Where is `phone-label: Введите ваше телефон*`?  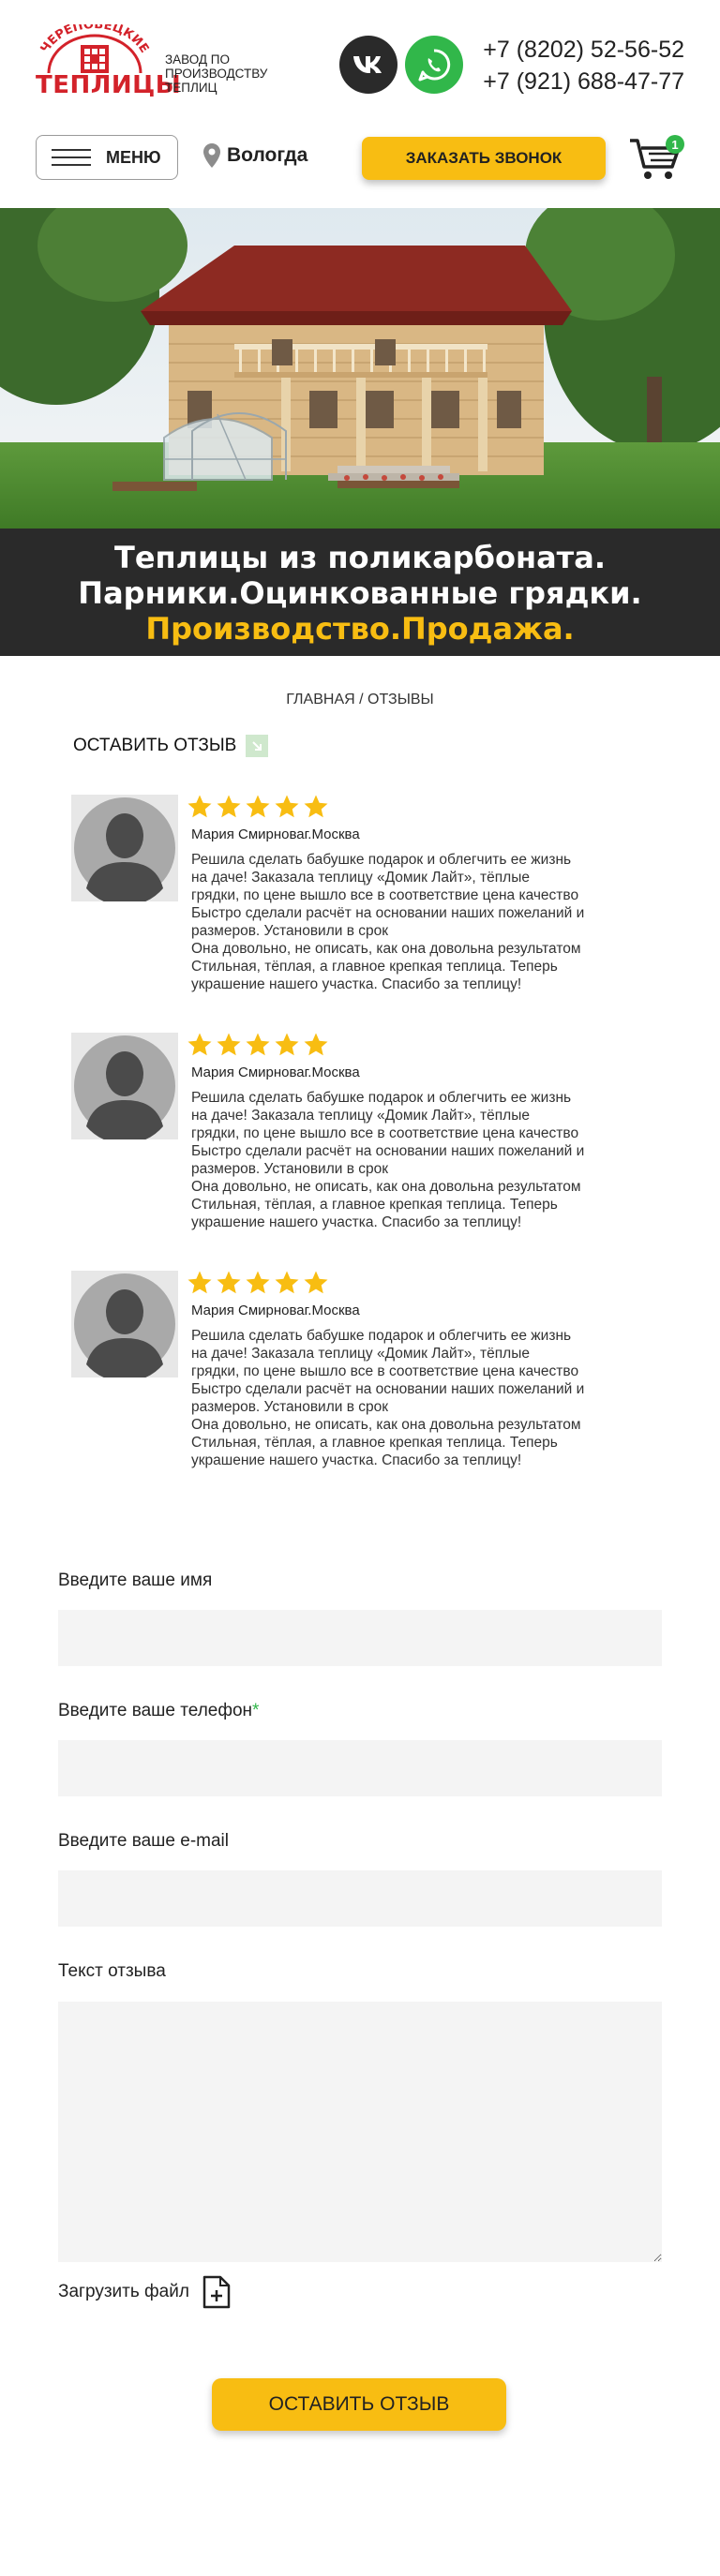
phone-label: Введите ваше телефон* is located at coordinates (158, 1711).